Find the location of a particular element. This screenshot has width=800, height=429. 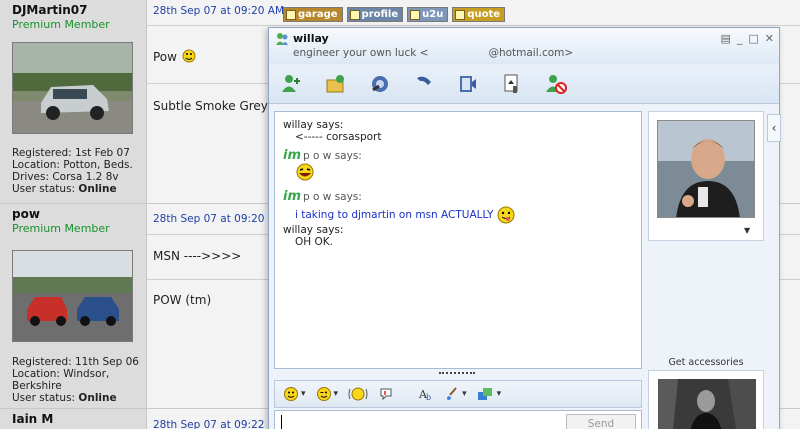

divider is located at coordinates (473, 25).